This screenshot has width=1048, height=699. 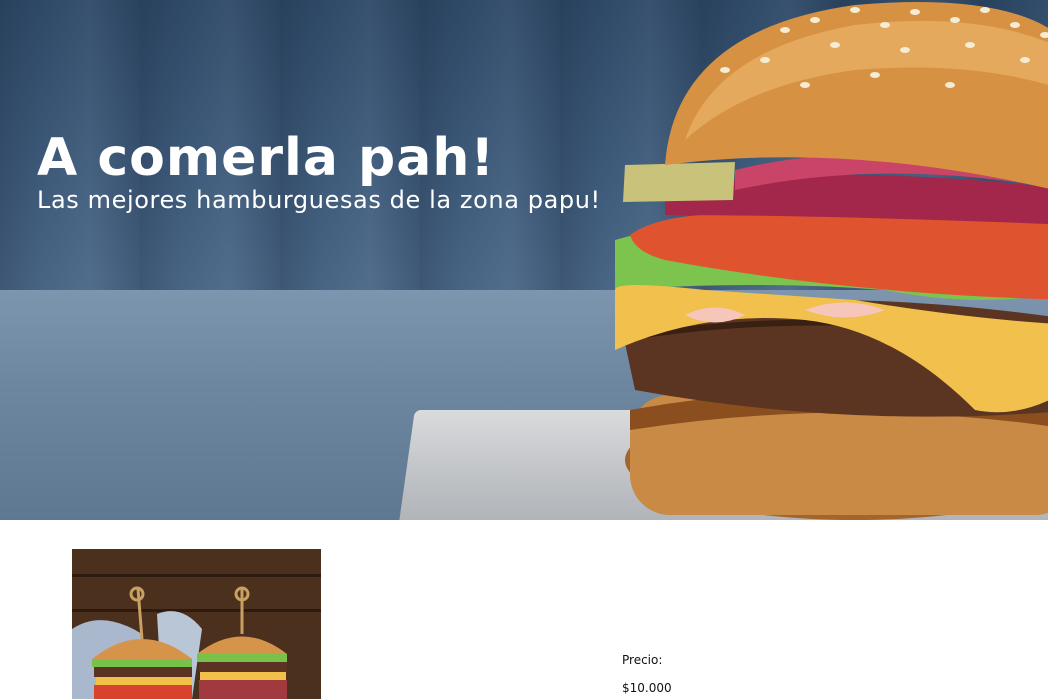 I want to click on product-image, so click(x=196, y=624).